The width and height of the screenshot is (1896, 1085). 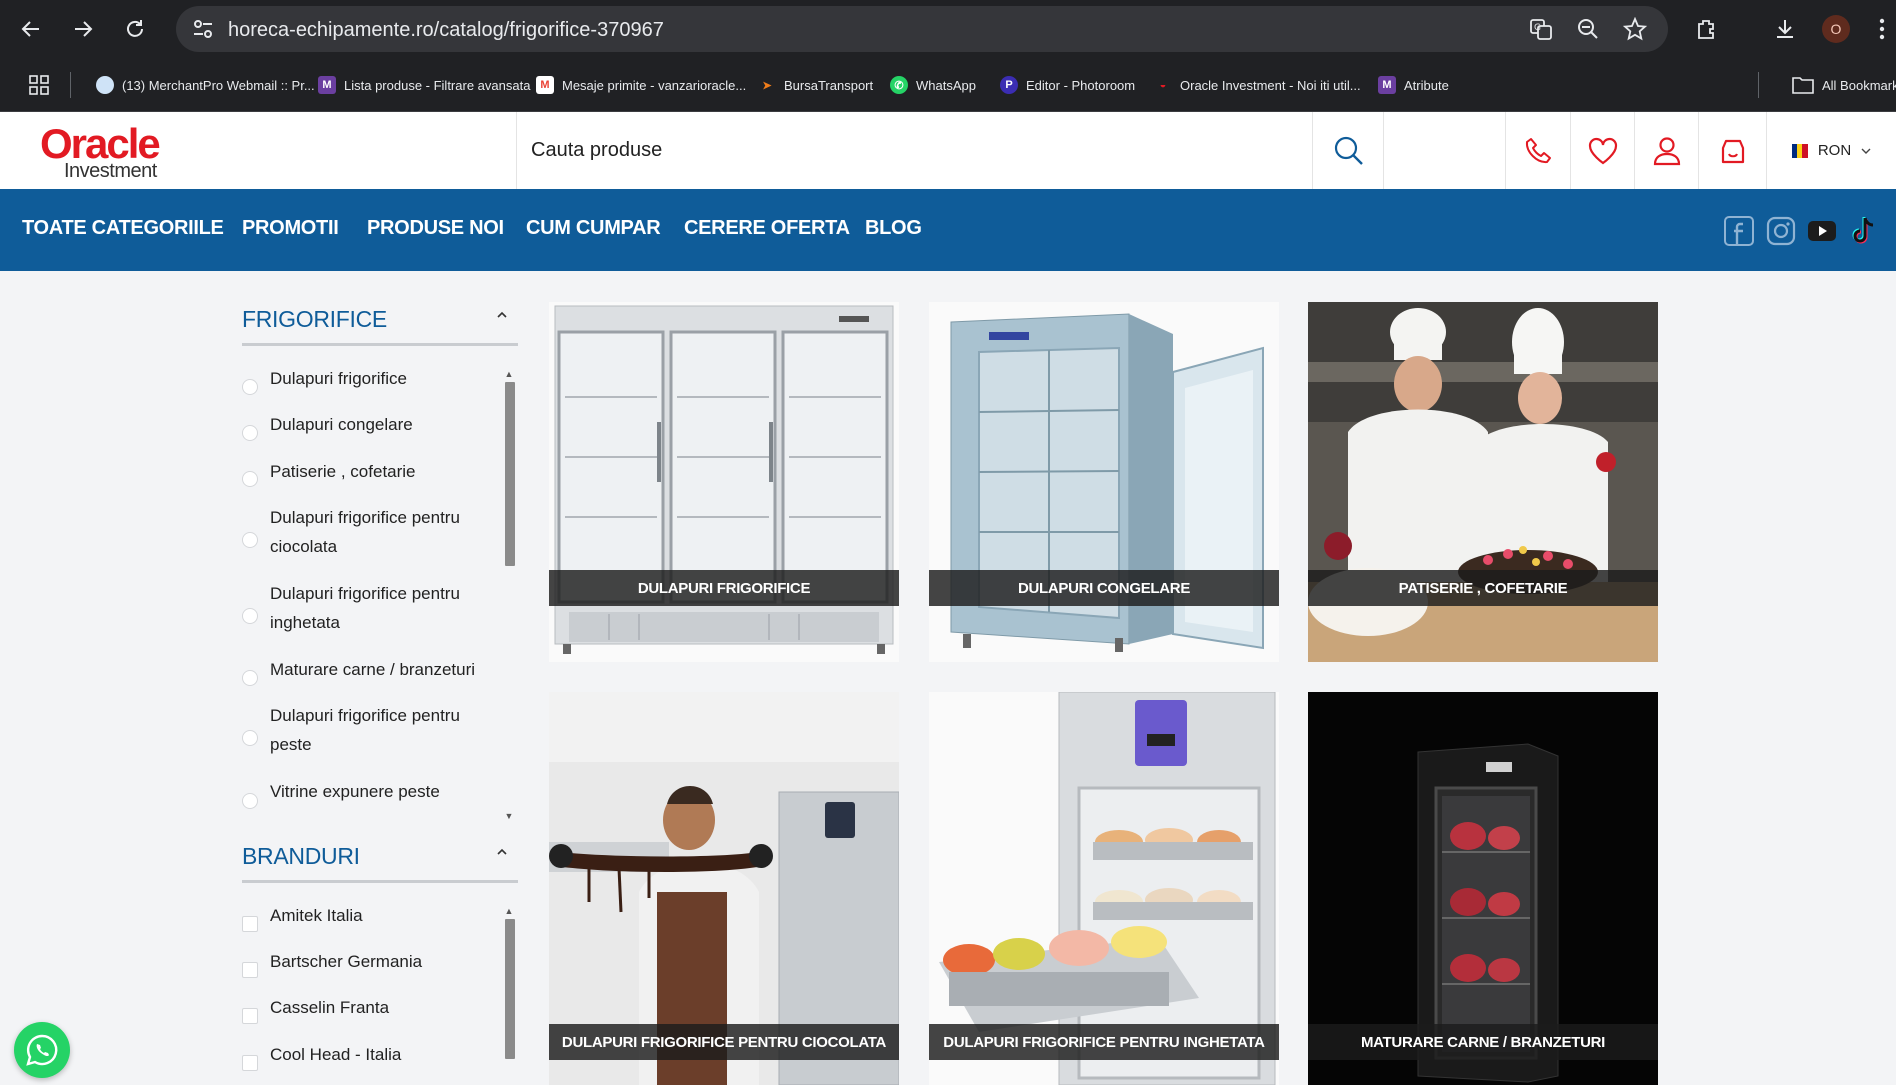 What do you see at coordinates (83, 29) in the screenshot?
I see `forward-button` at bounding box center [83, 29].